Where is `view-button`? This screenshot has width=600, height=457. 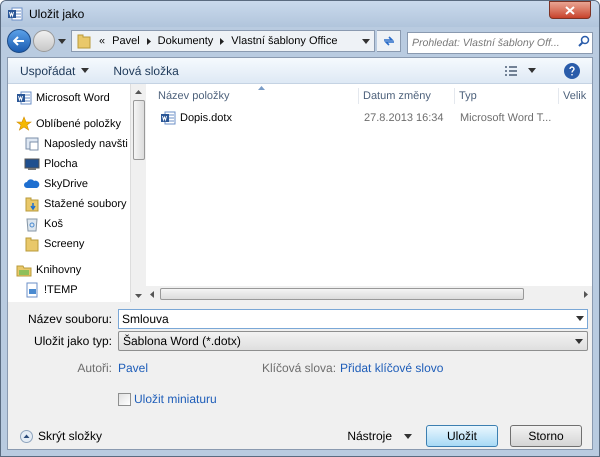
view-button is located at coordinates (520, 70).